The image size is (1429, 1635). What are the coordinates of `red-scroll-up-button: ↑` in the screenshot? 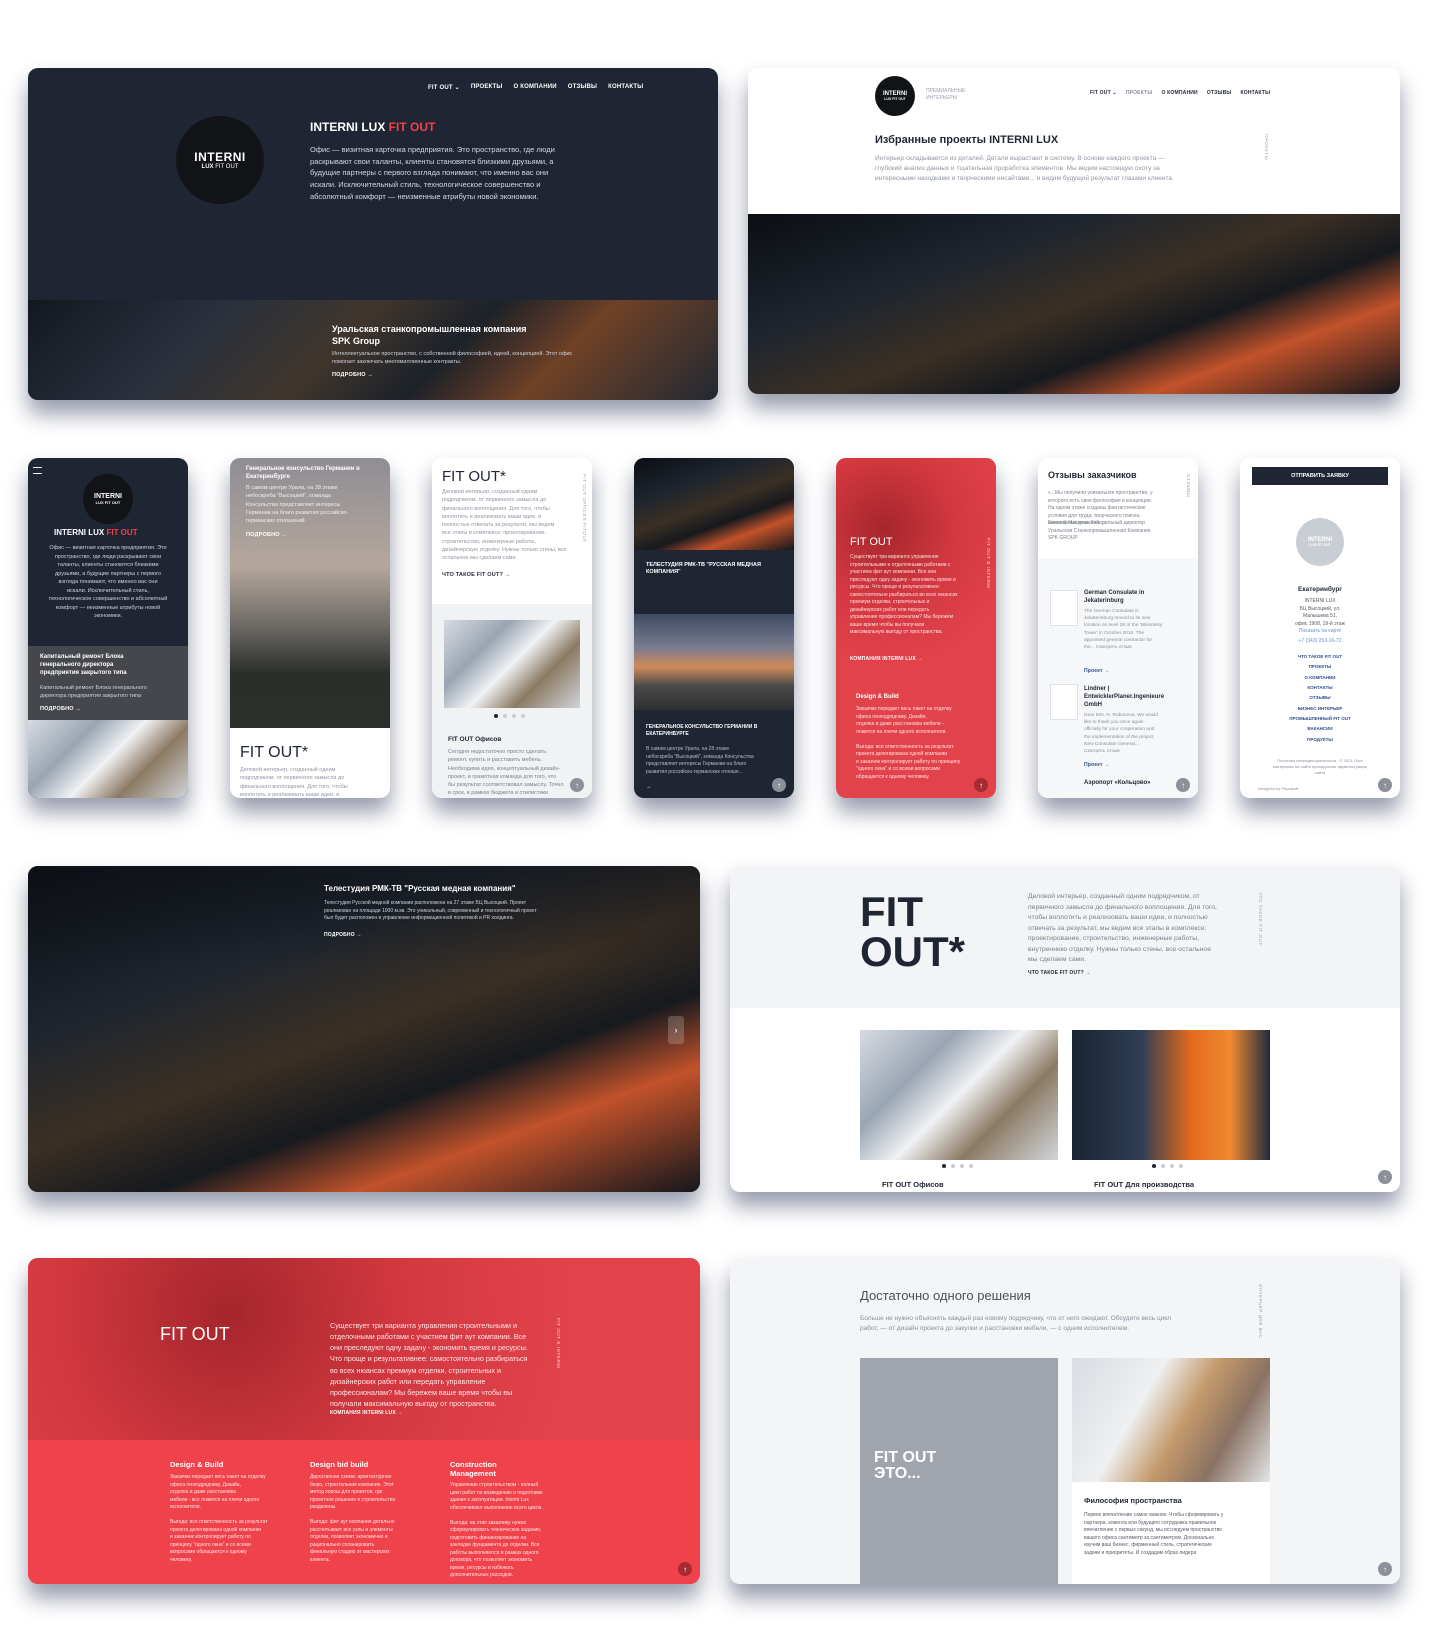 It's located at (685, 1569).